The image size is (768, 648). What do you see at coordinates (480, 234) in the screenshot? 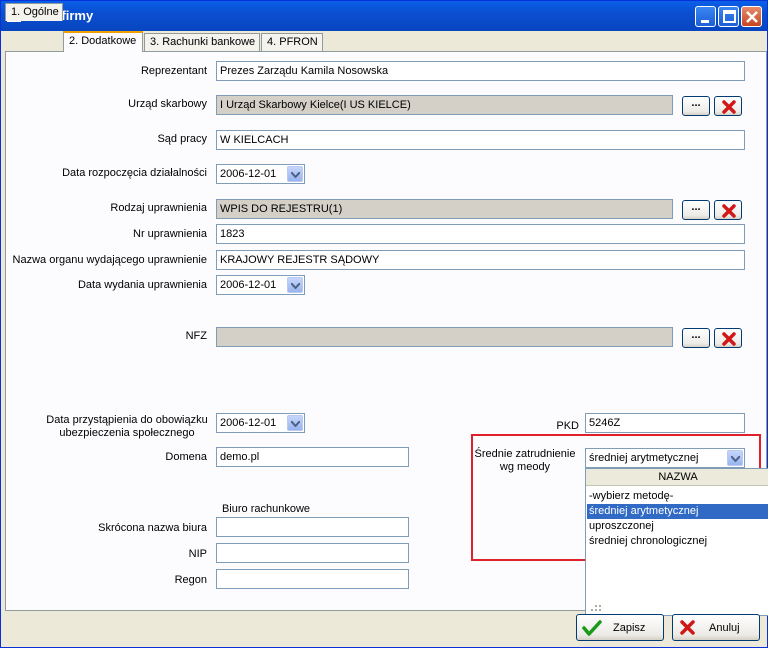
I see `nr-uprawnienia-input: 1823` at bounding box center [480, 234].